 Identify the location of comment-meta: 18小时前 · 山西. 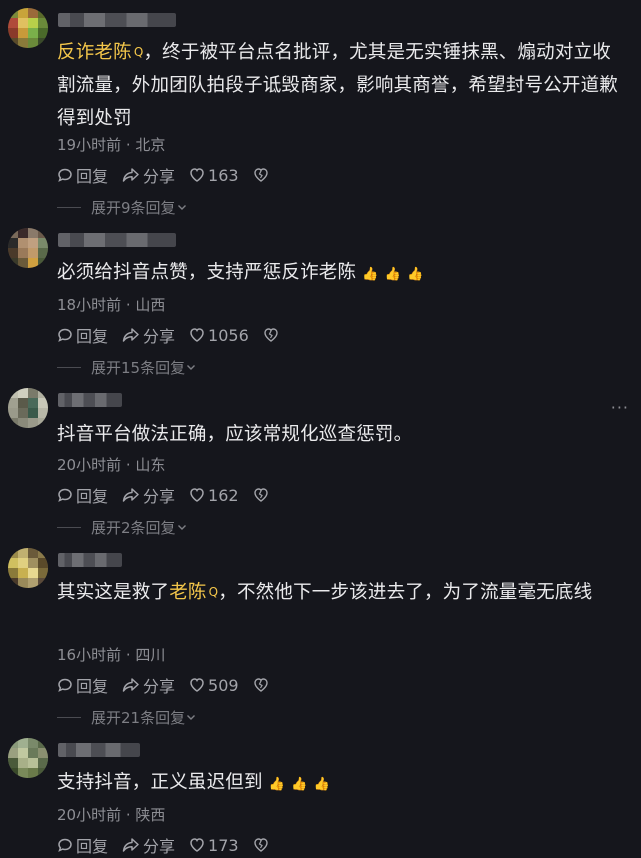
(111, 305).